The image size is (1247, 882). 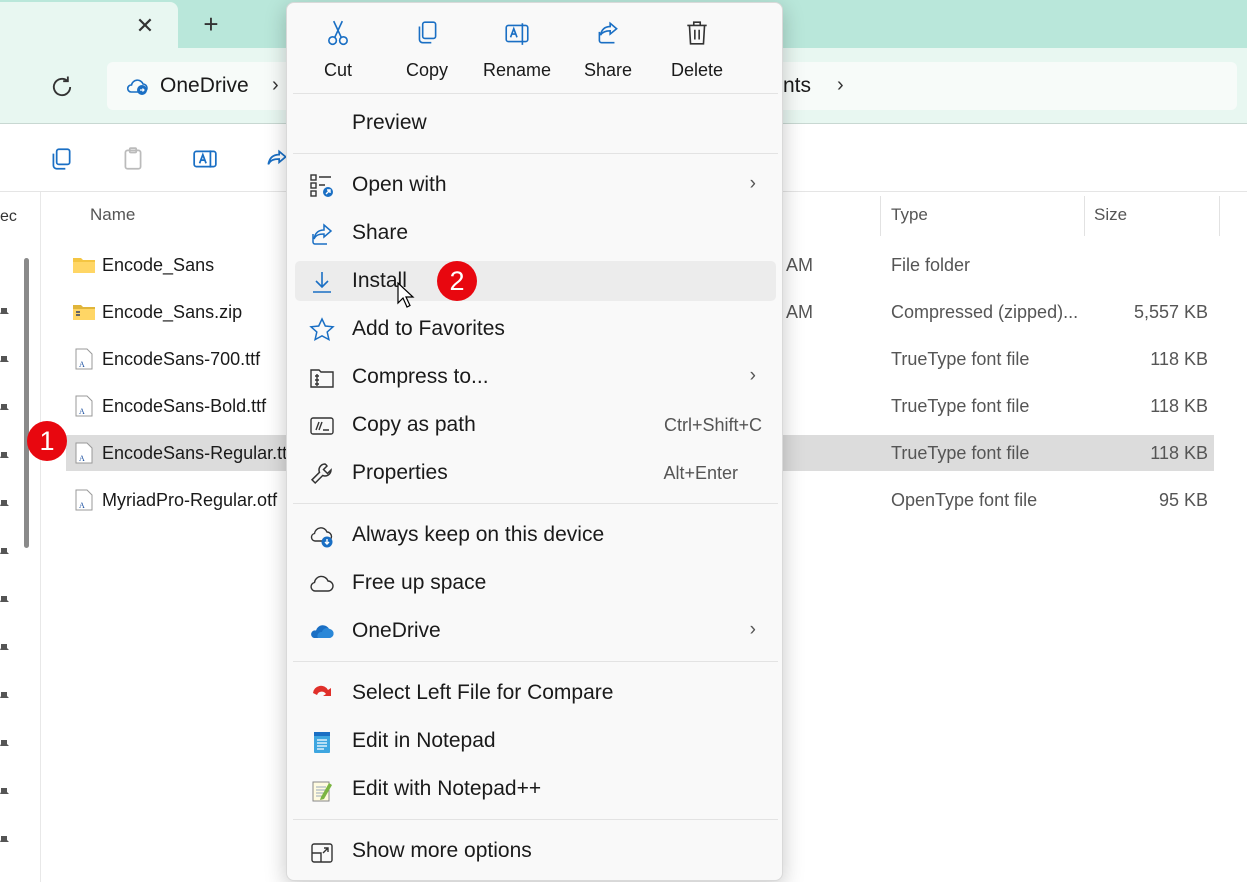 I want to click on rename-icon, so click(x=205, y=159).